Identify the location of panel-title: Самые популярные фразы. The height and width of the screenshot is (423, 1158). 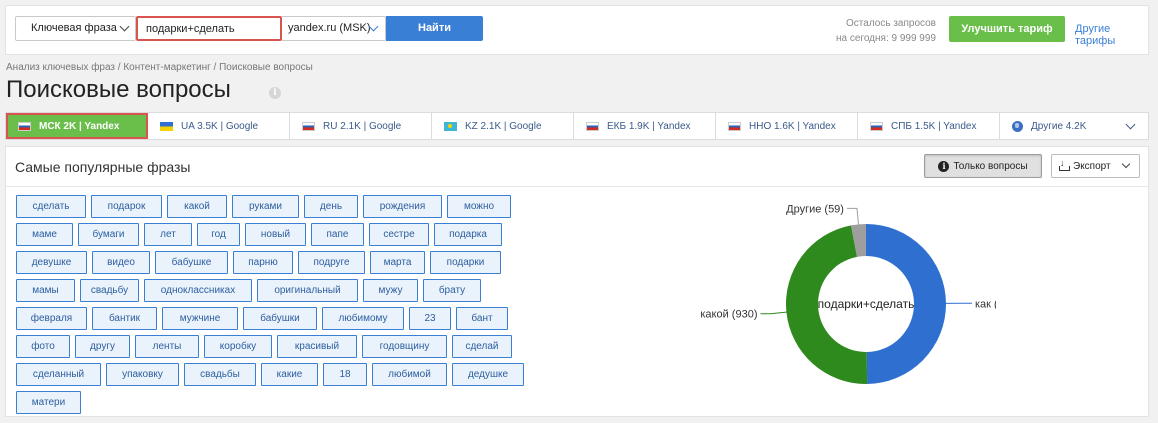
(103, 167).